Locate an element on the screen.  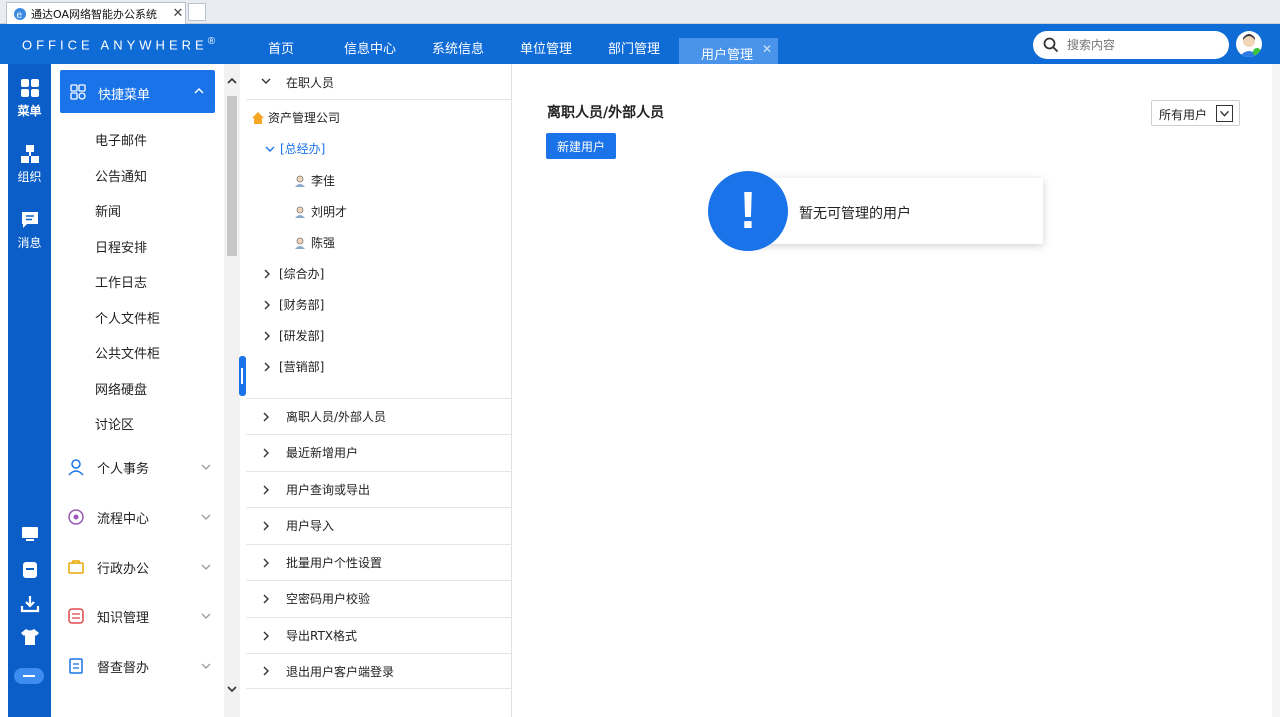
search-box is located at coordinates (1131, 45).